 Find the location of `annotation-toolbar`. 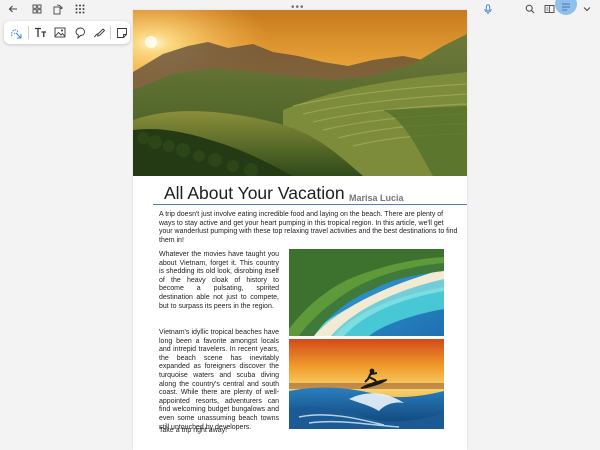

annotation-toolbar is located at coordinates (67, 32).